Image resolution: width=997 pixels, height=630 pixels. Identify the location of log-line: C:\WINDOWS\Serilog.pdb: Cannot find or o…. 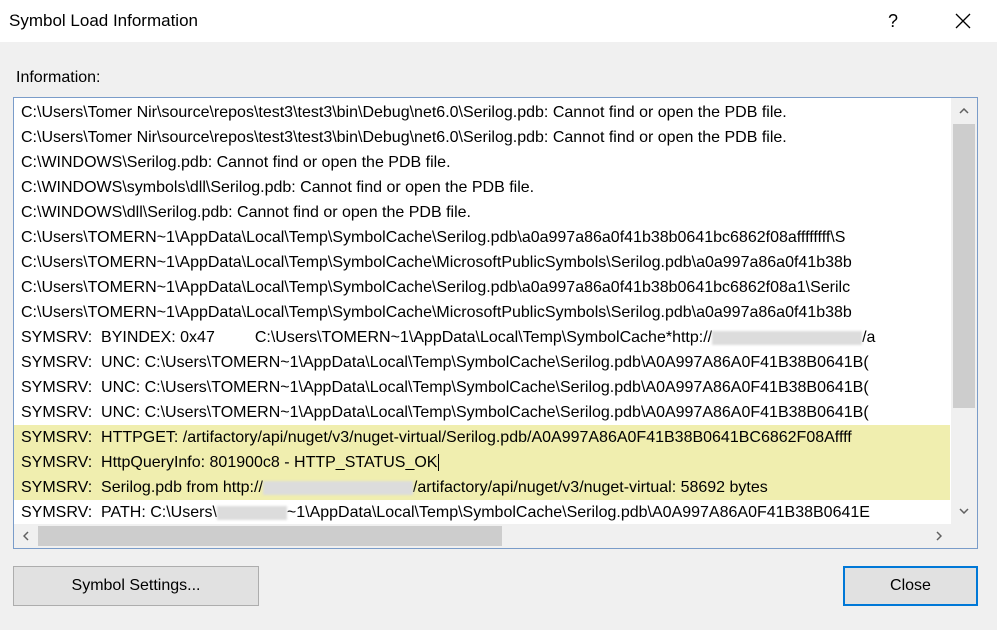
(236, 162).